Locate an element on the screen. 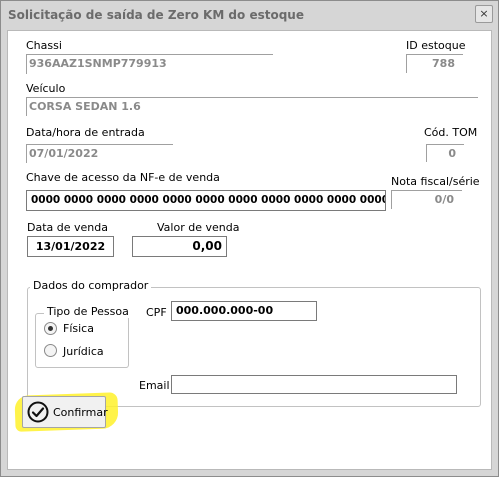 This screenshot has width=499, height=477. radio-juridica-label: Jurídica is located at coordinates (83, 351).